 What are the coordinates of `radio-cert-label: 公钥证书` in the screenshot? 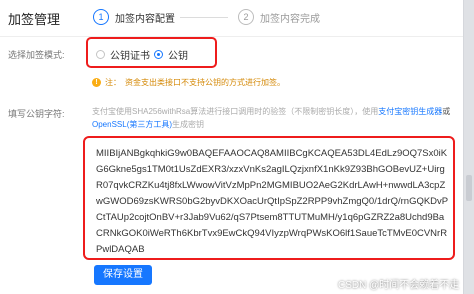 It's located at (130, 56).